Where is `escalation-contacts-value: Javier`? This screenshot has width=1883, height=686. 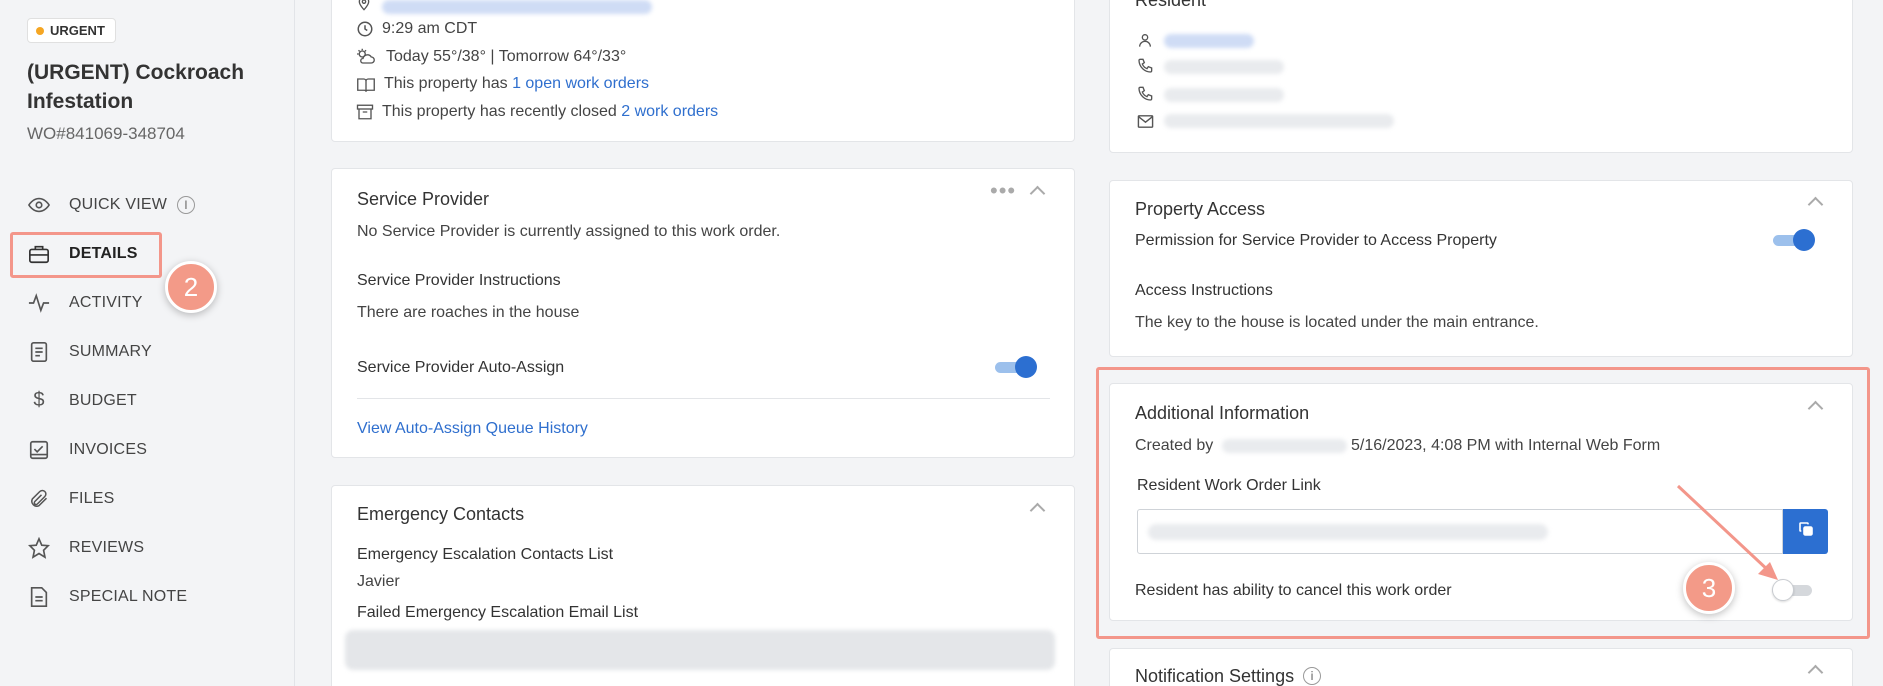
escalation-contacts-value: Javier is located at coordinates (378, 581).